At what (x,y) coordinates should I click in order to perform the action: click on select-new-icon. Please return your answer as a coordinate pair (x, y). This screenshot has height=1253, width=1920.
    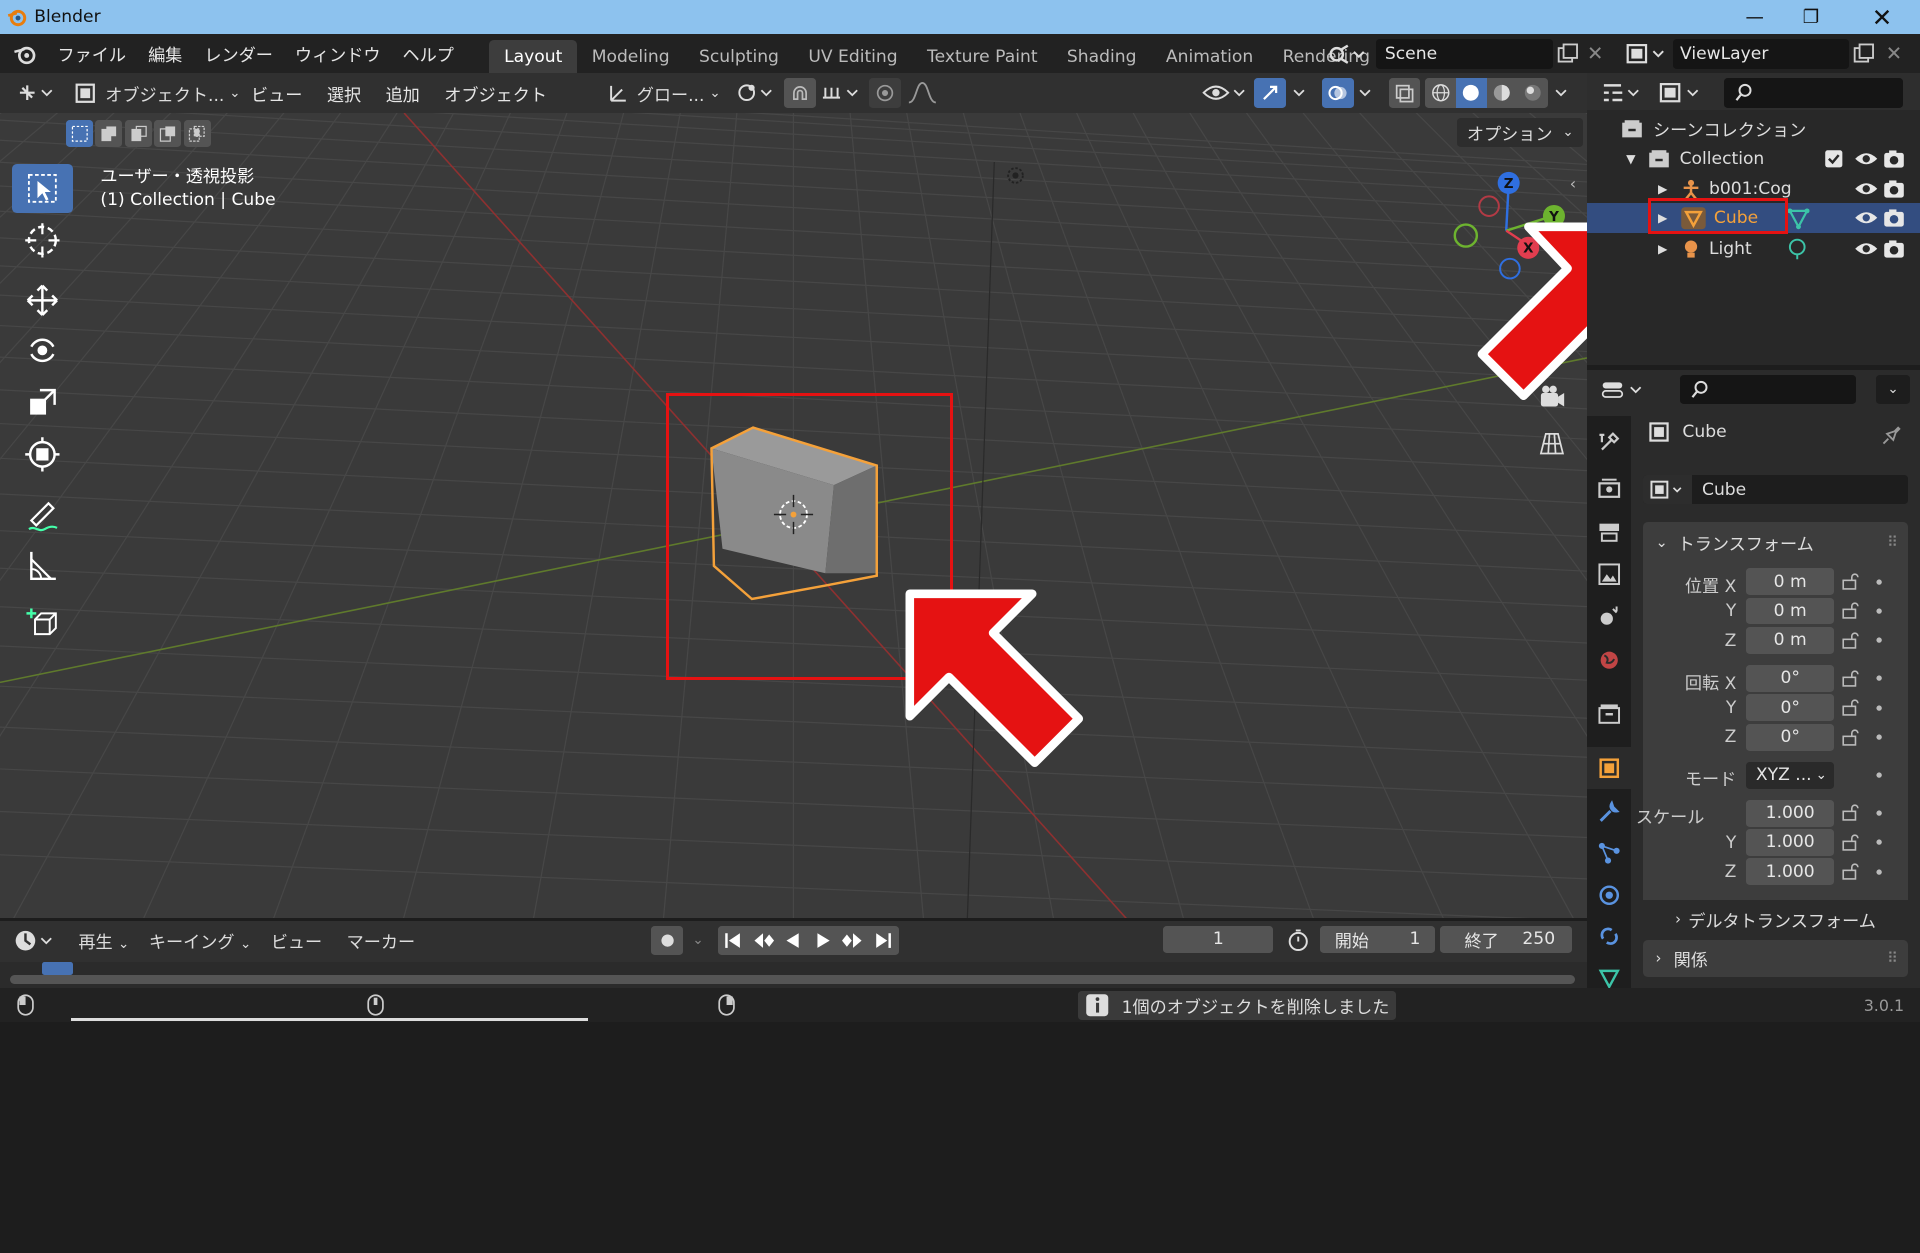
    Looking at the image, I should click on (80, 133).